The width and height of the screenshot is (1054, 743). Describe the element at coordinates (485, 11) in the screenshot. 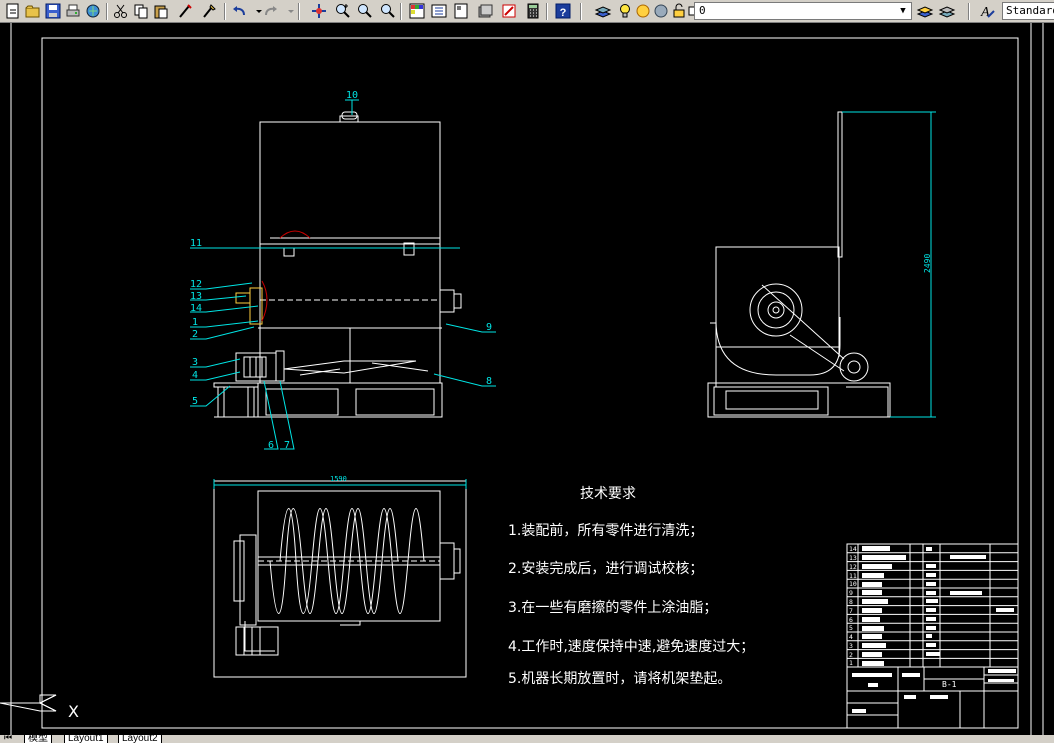

I see `sheet-set-icon` at that location.